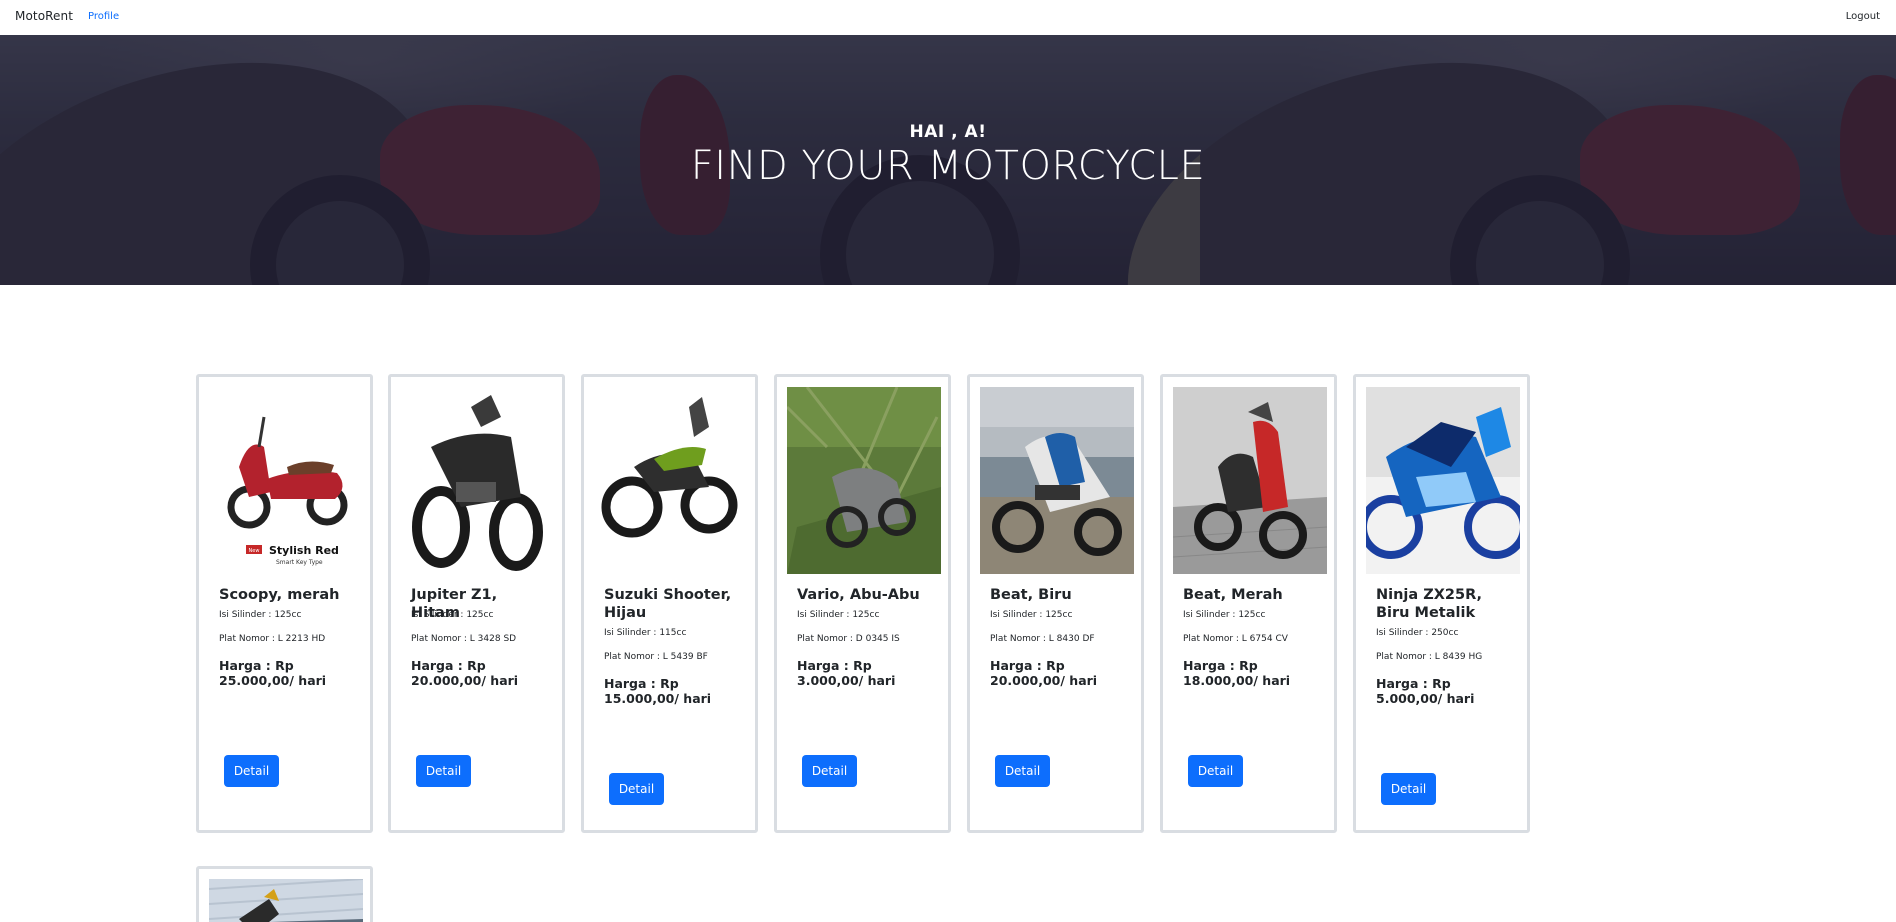  Describe the element at coordinates (1042, 639) in the screenshot. I see `motorcycle-plate: Plat Nomor : L 8430 DF` at that location.